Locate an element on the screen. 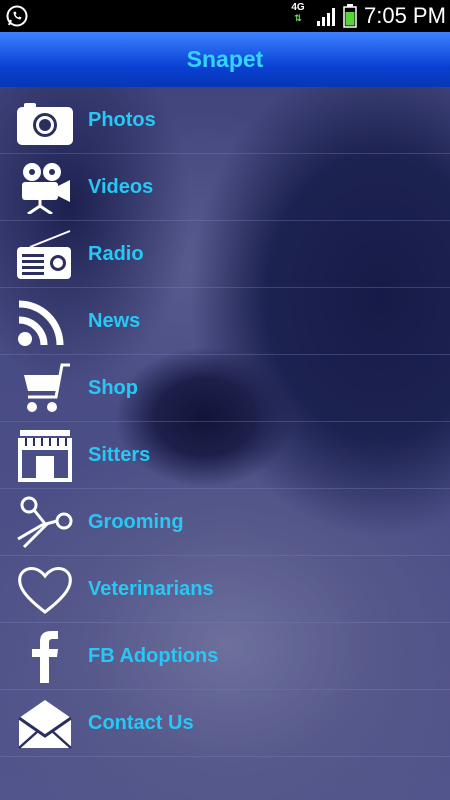  scissors-icon is located at coordinates (45, 522).